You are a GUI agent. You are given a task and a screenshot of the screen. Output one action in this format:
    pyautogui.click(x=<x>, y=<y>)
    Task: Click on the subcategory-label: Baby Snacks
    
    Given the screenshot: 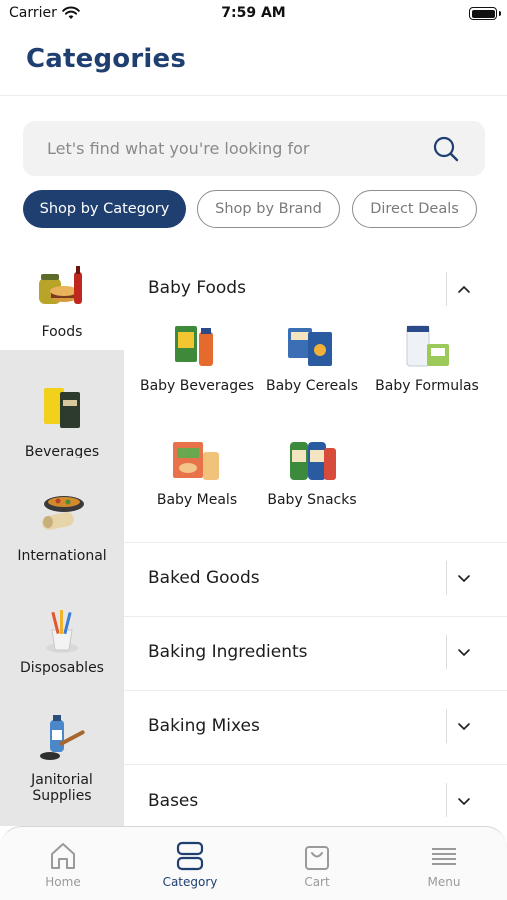 What is the action you would take?
    pyautogui.click(x=312, y=500)
    